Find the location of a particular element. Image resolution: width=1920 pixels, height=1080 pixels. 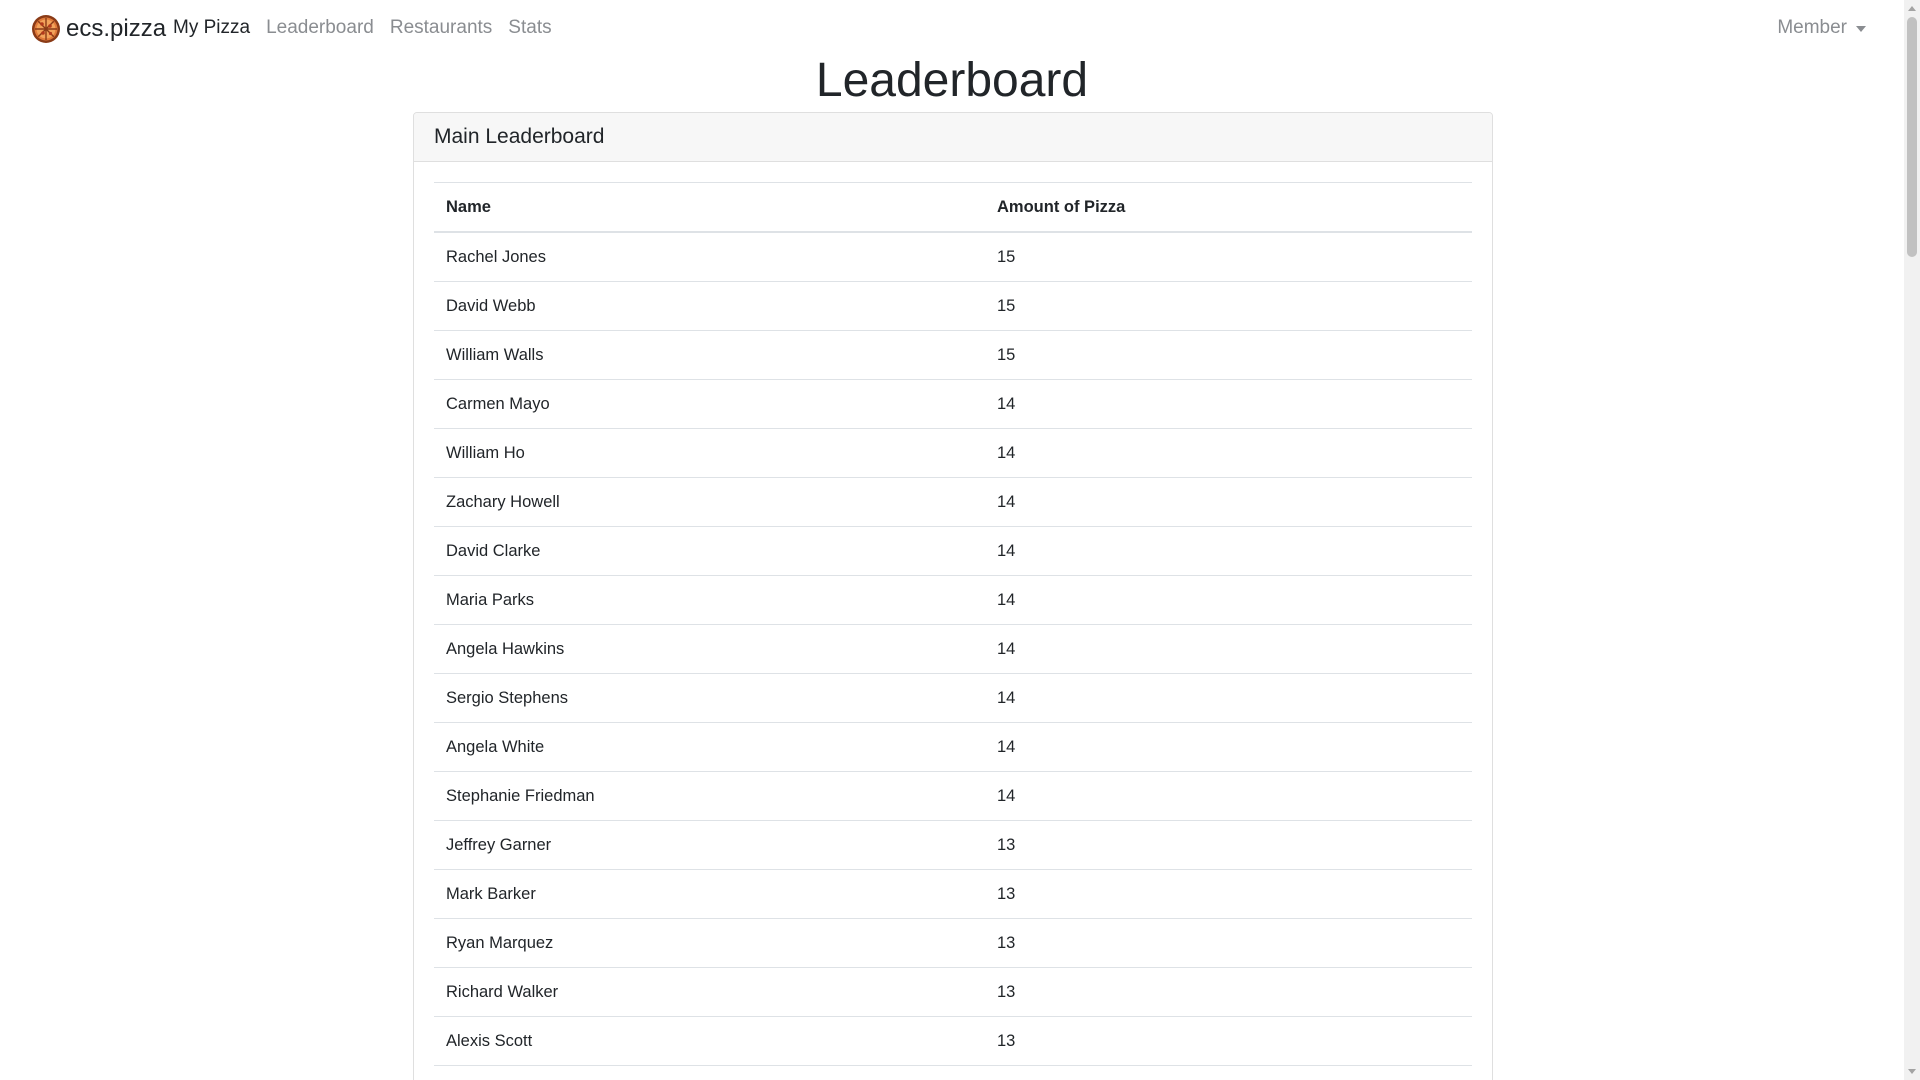

table-row: Mark Barker 13 is located at coordinates (953, 894).